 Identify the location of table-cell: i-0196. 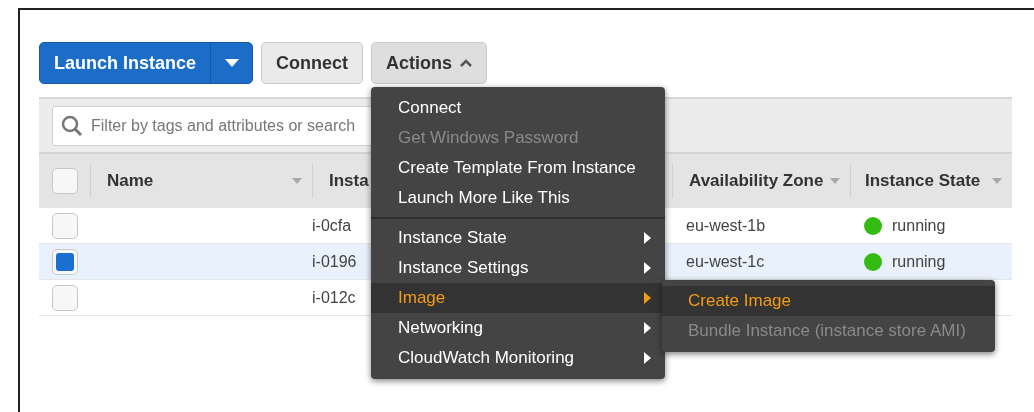
(334, 261).